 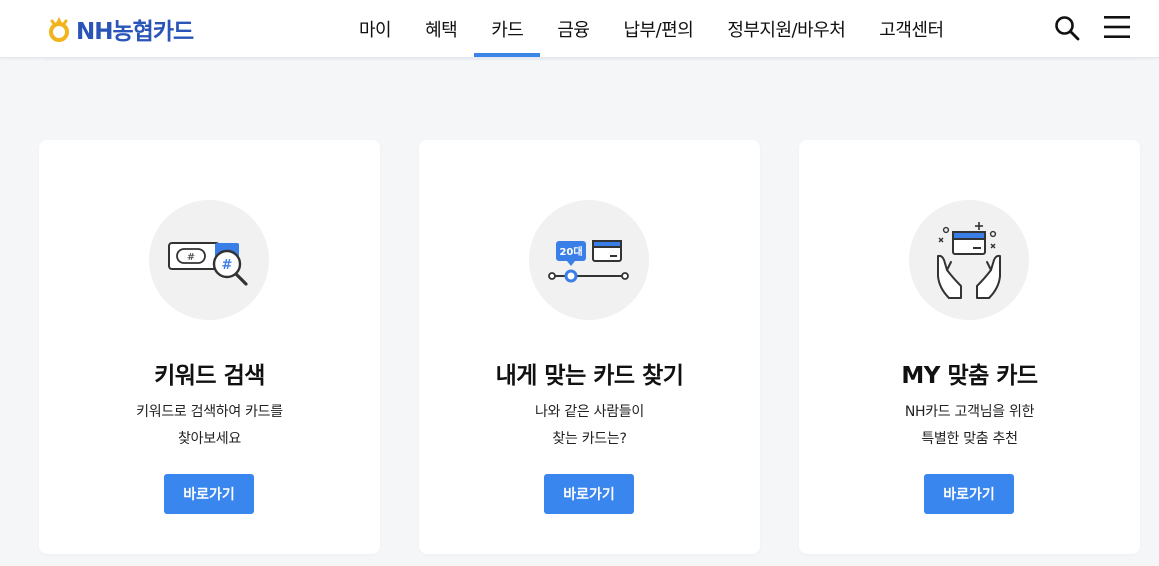 What do you see at coordinates (589, 376) in the screenshot?
I see `card-title: 내게 맞는 카드 찾기` at bounding box center [589, 376].